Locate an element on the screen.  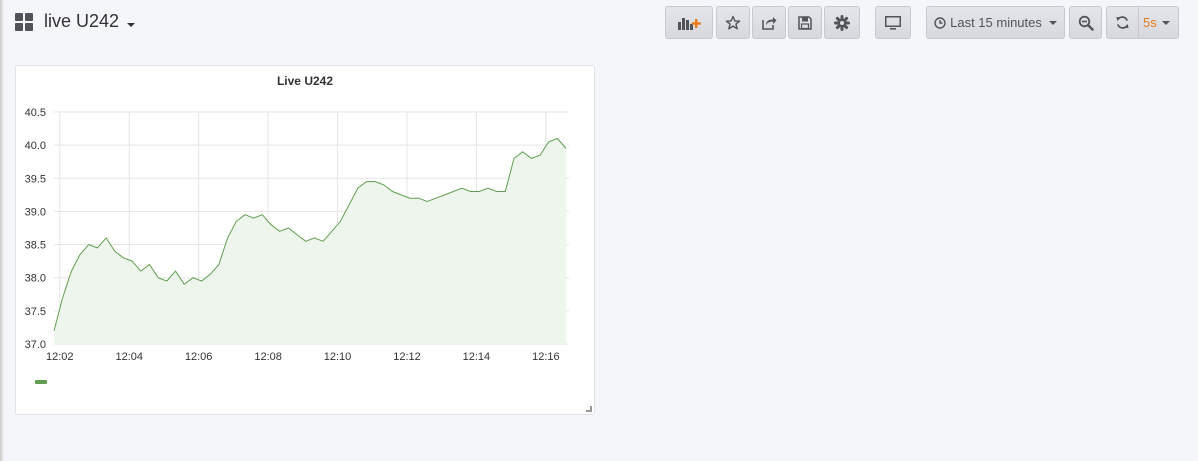
gear-icon is located at coordinates (842, 22).